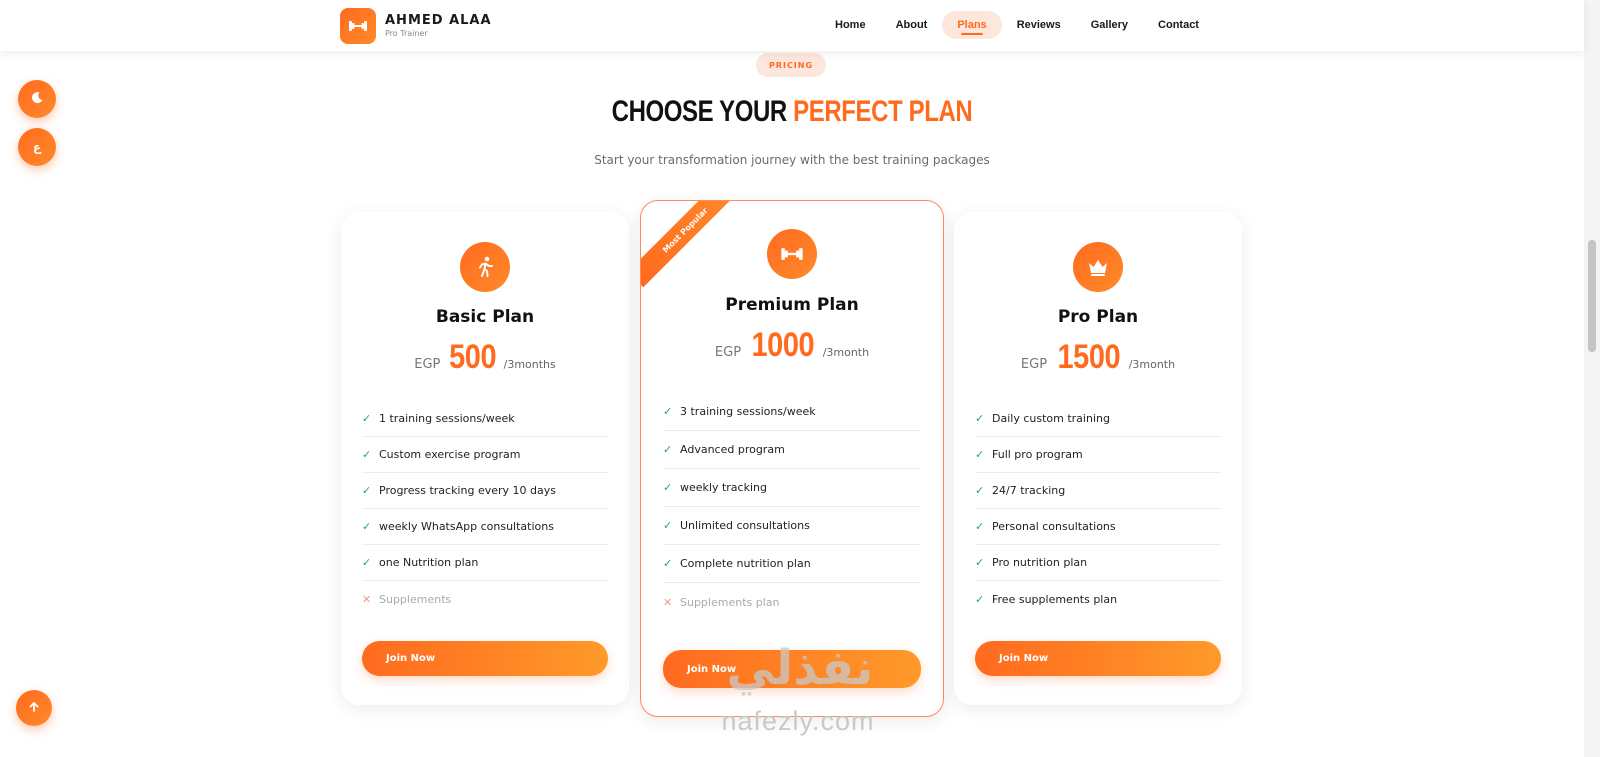 The width and height of the screenshot is (1600, 757). I want to click on watermark-latin: nafezly.com, so click(798, 721).